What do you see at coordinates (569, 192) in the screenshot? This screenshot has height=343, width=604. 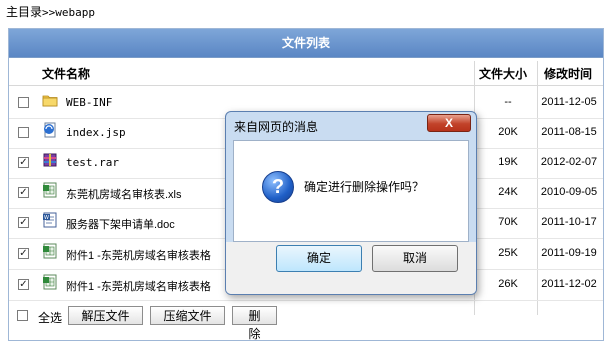 I see `file-date: 2010-09-05` at bounding box center [569, 192].